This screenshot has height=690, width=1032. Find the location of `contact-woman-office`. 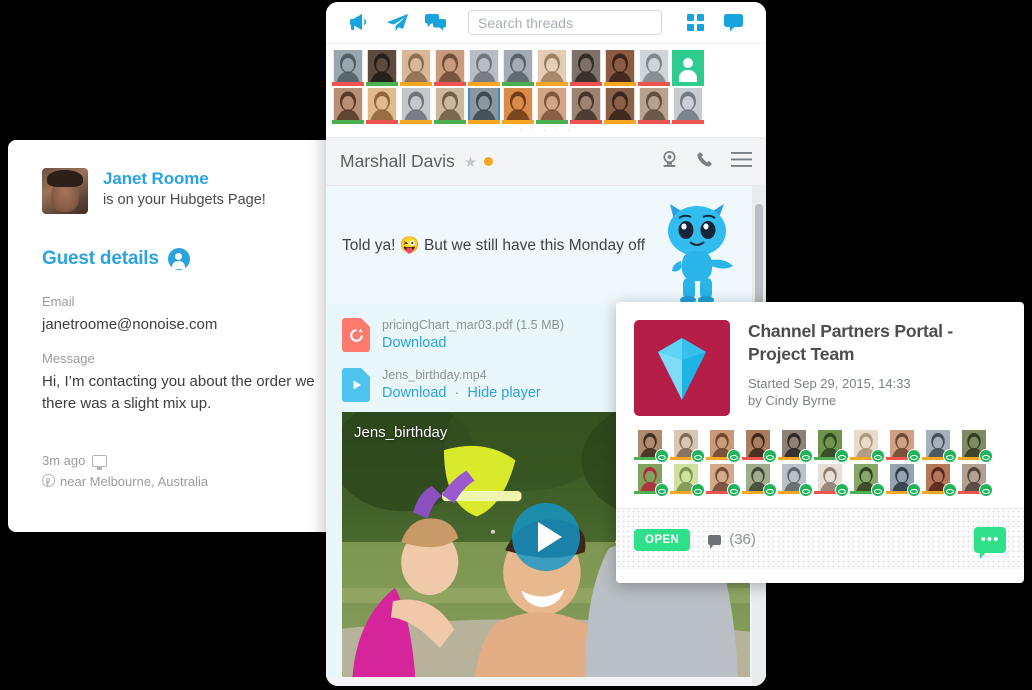

contact-woman-office is located at coordinates (654, 106).